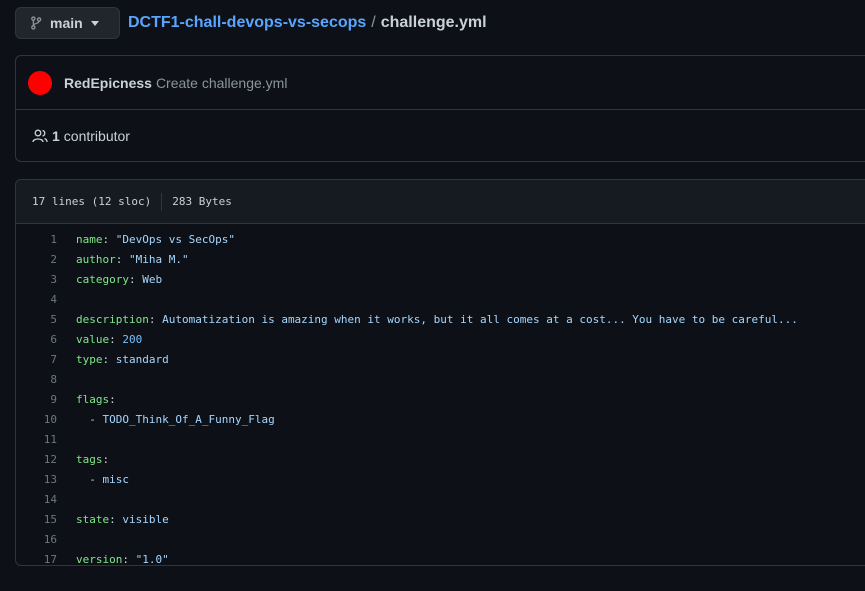 The image size is (865, 591). Describe the element at coordinates (440, 539) in the screenshot. I see `code-line: 16` at that location.